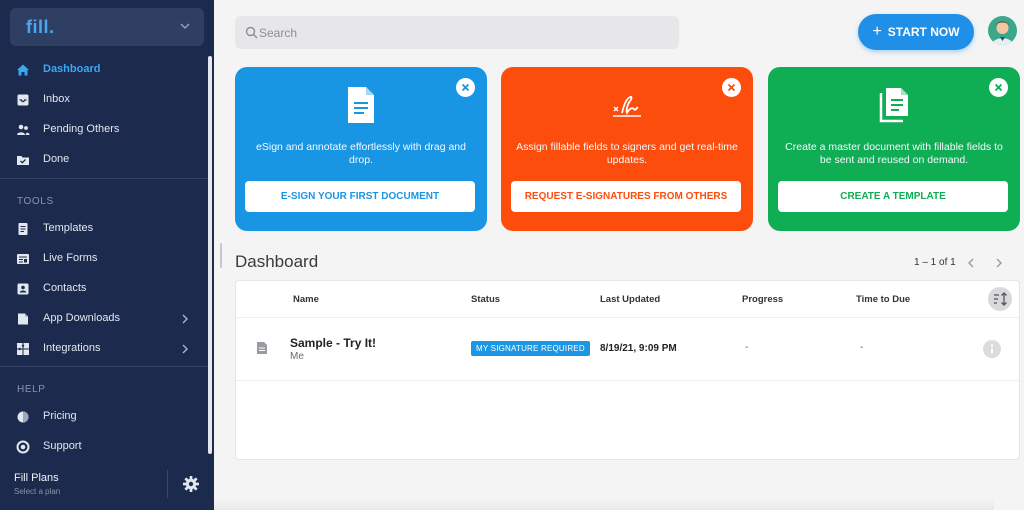 Image resolution: width=1024 pixels, height=510 pixels. I want to click on sidebar-item-pending-others: Pending Others, so click(105, 130).